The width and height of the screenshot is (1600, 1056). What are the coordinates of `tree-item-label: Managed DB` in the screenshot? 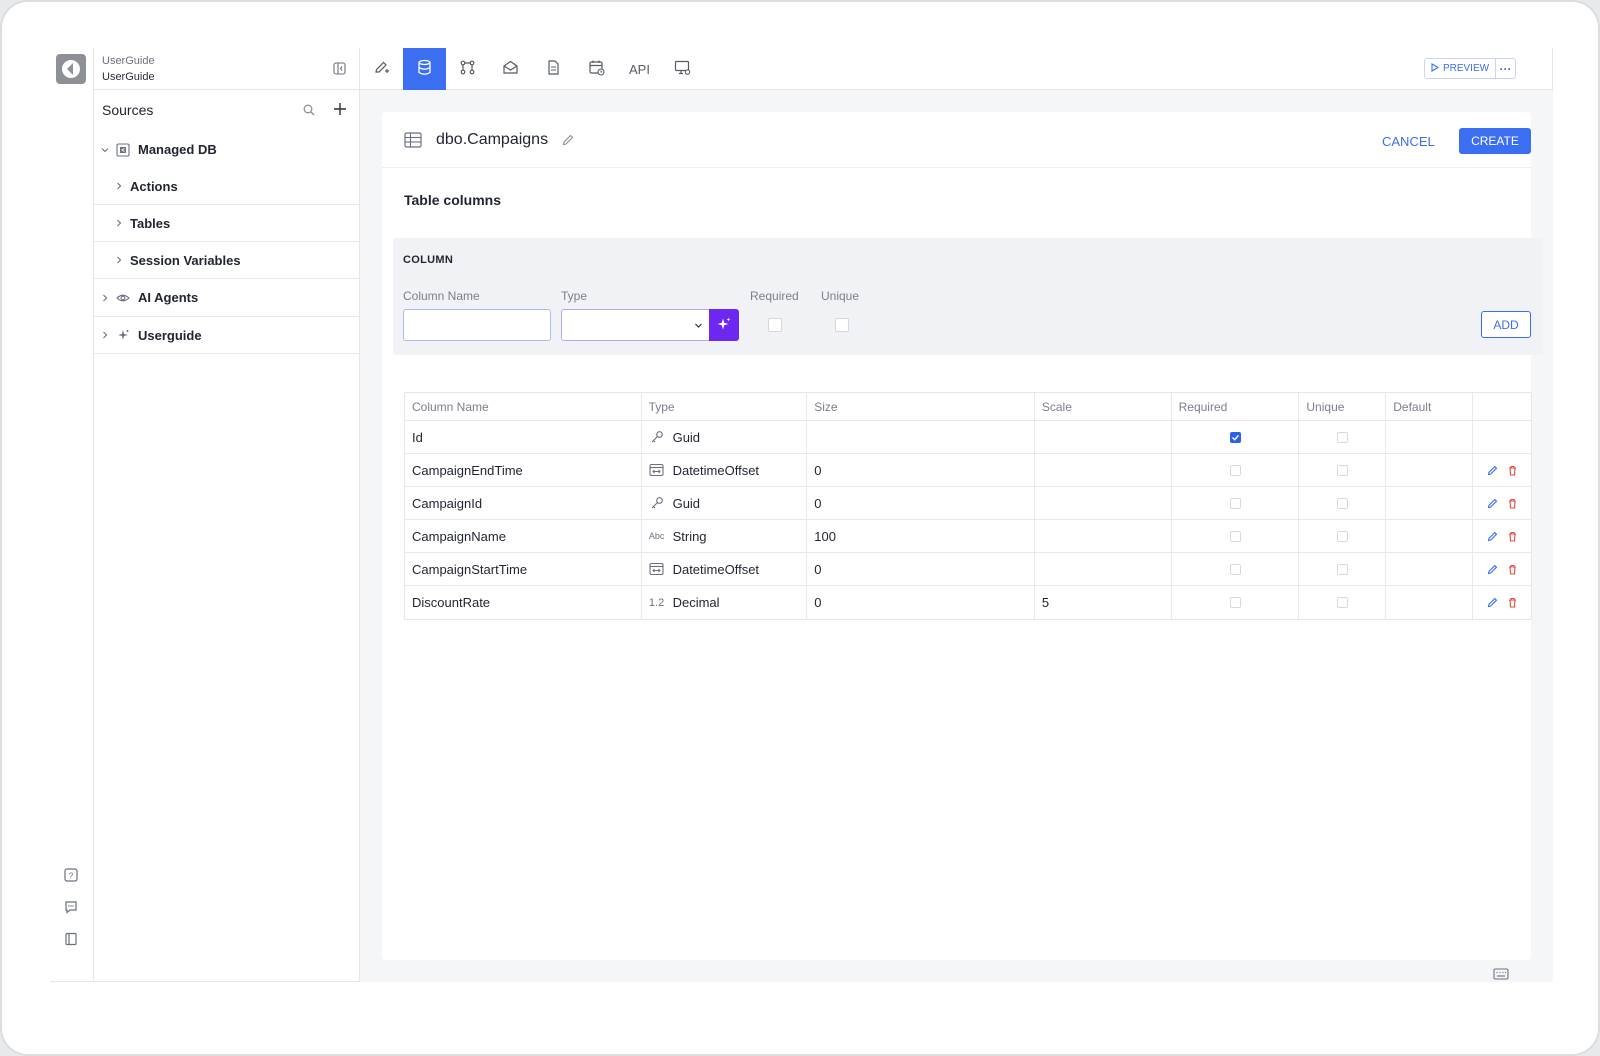 It's located at (177, 149).